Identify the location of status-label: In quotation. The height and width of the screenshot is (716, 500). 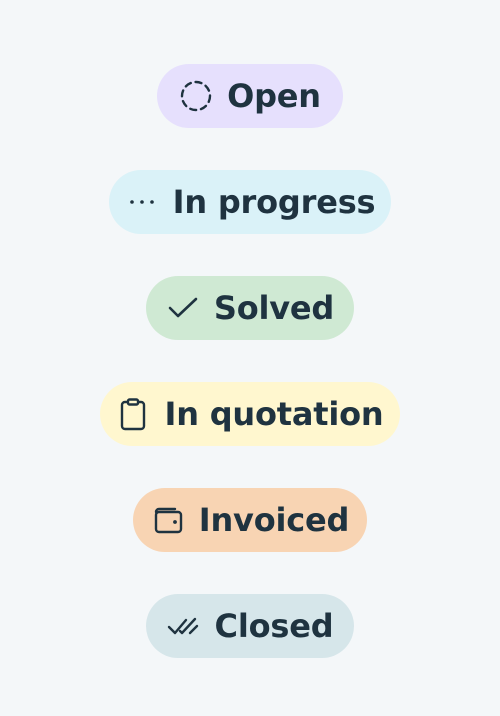
(274, 414).